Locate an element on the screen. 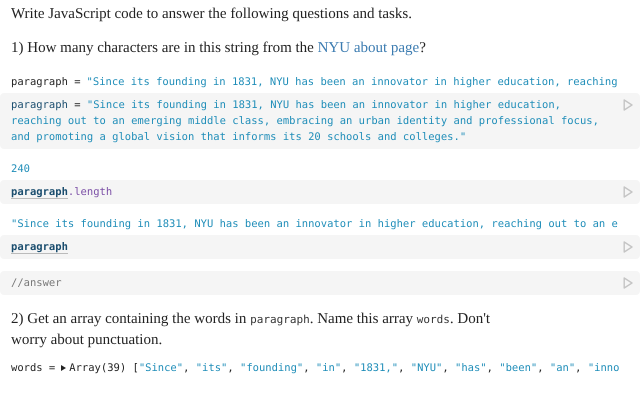  output-value: Array(39) ["Since", "its", "founding", "in", "1831,", "NYU", "has", "been", "an", "inno is located at coordinates (344, 368).